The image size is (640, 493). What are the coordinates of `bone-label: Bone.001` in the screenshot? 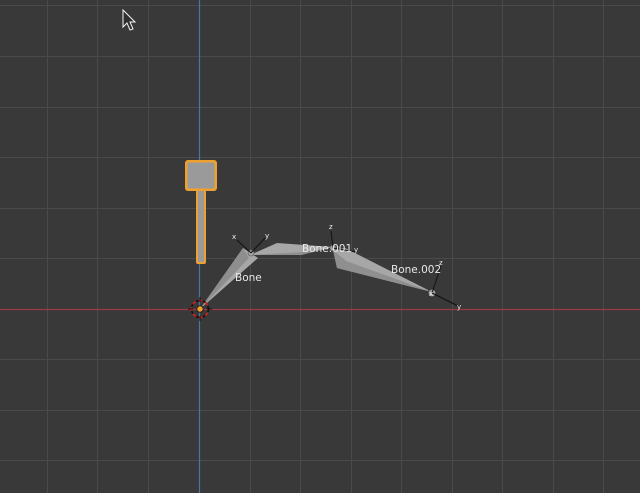 It's located at (327, 249).